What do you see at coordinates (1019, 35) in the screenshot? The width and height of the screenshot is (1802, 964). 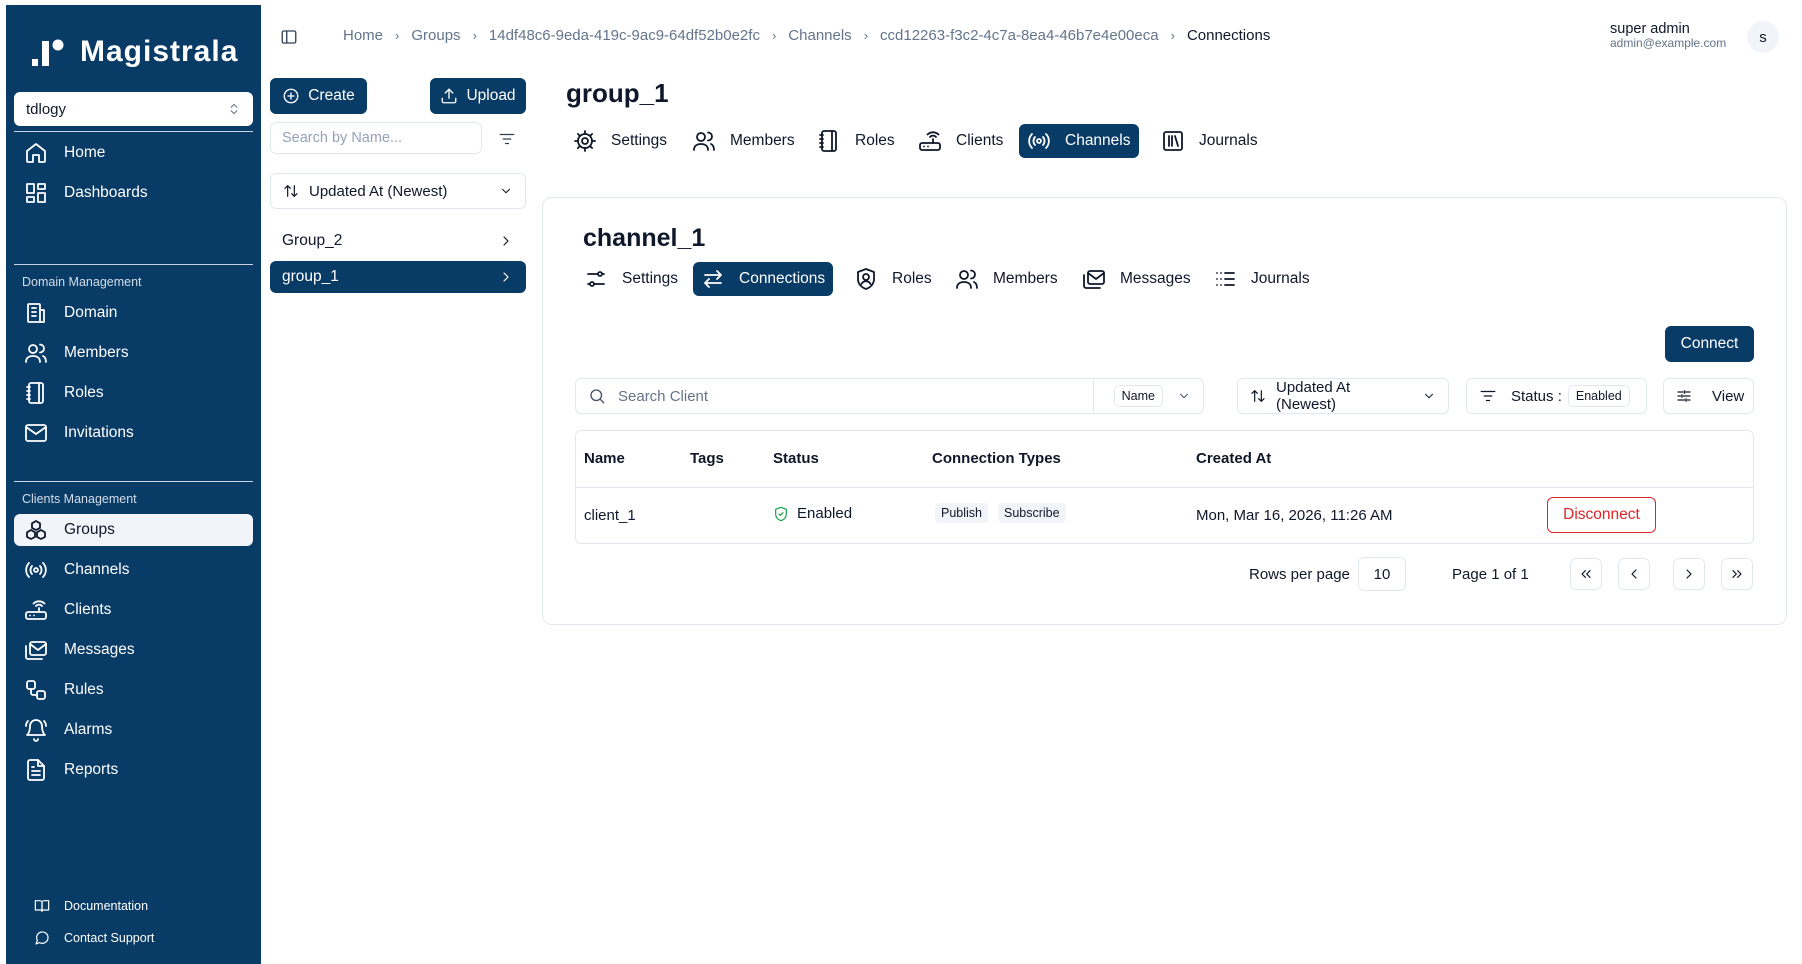 I see `breadcrumb-item-channel-id: ccd12263-f3c2-4c7a-8ea4-46b7e4e00eca` at bounding box center [1019, 35].